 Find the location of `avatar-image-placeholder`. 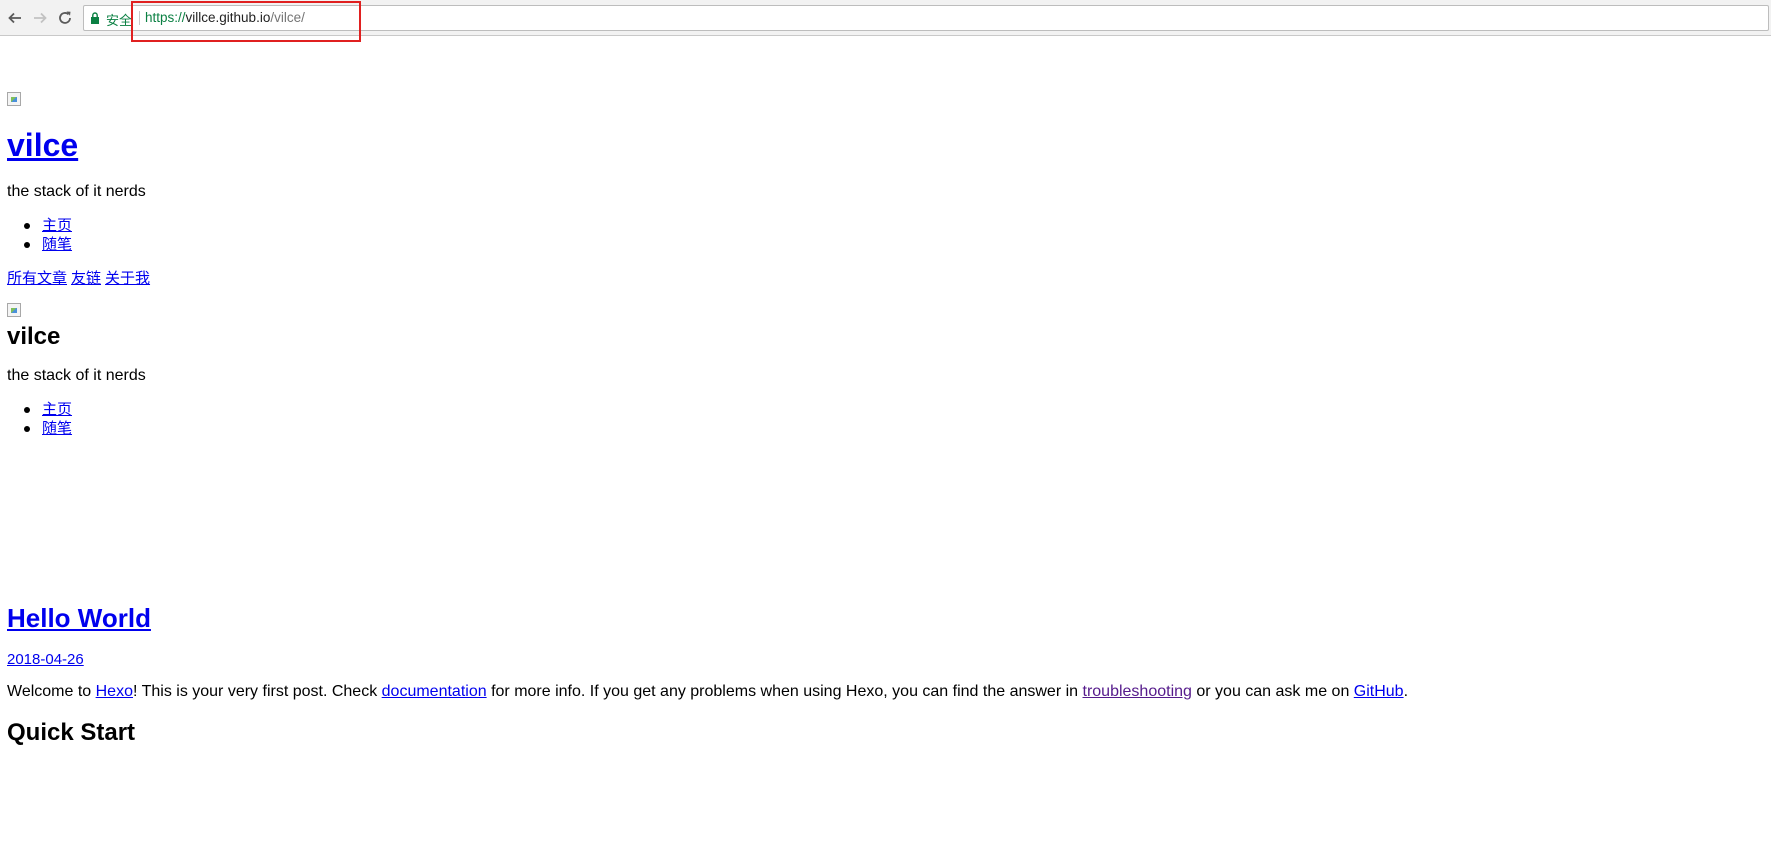

avatar-image-placeholder is located at coordinates (14, 310).